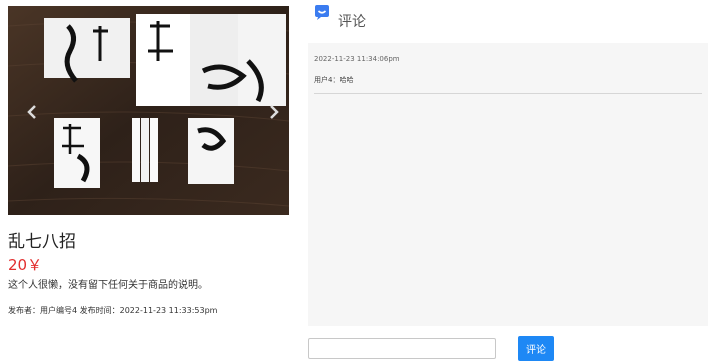 This screenshot has width=709, height=363. I want to click on comment-input, so click(402, 348).